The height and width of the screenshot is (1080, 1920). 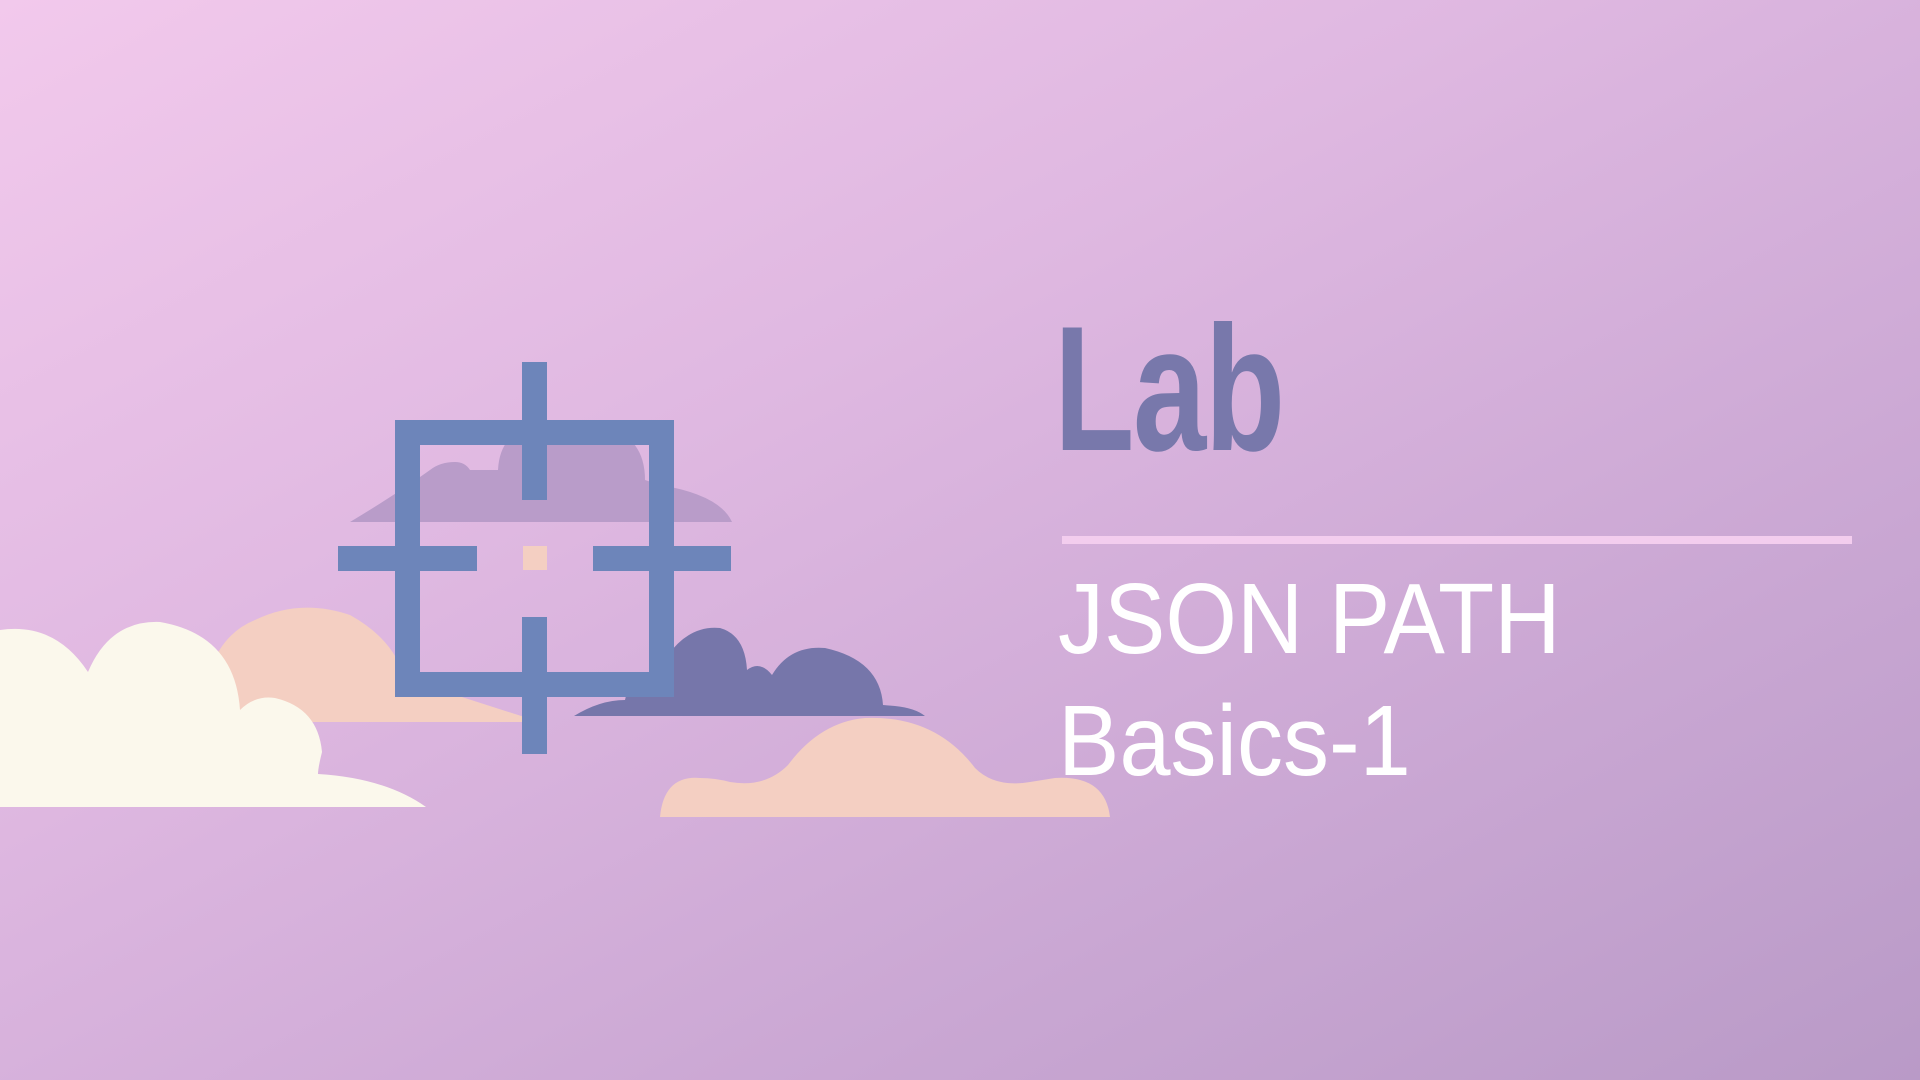 I want to click on crosshair-center-dot, so click(x=535, y=558).